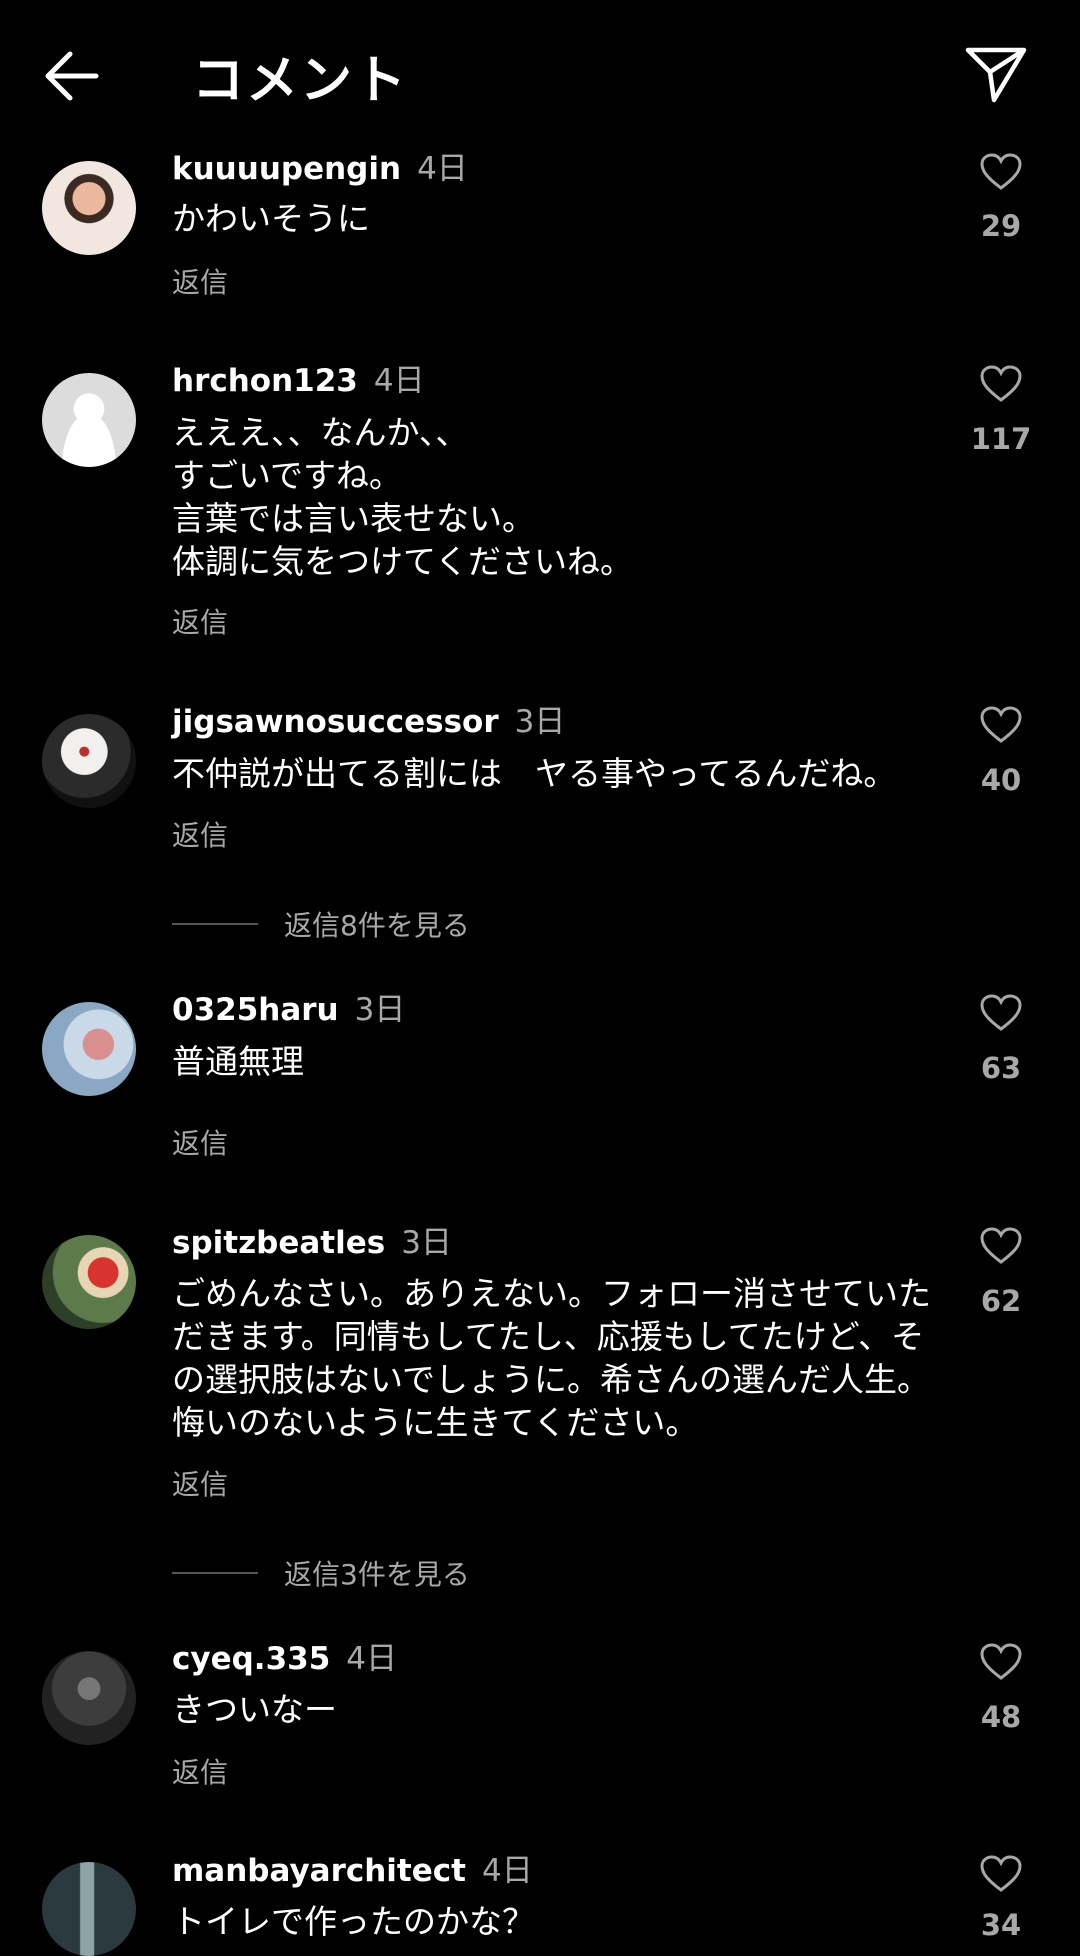  Describe the element at coordinates (238, 1061) in the screenshot. I see `comment-text: 普通無理` at that location.